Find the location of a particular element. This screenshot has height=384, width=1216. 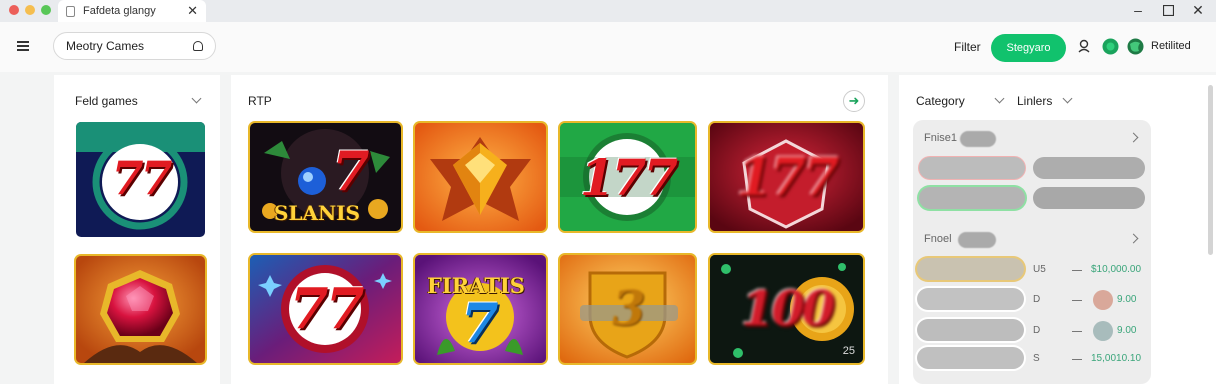

status-dot-icon is located at coordinates (1110, 46).